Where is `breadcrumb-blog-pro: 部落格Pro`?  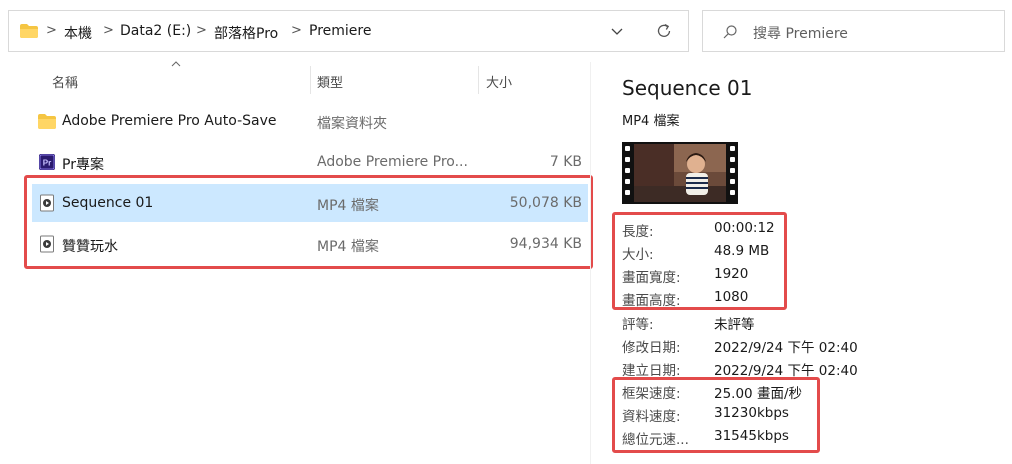 breadcrumb-blog-pro: 部落格Pro is located at coordinates (246, 33).